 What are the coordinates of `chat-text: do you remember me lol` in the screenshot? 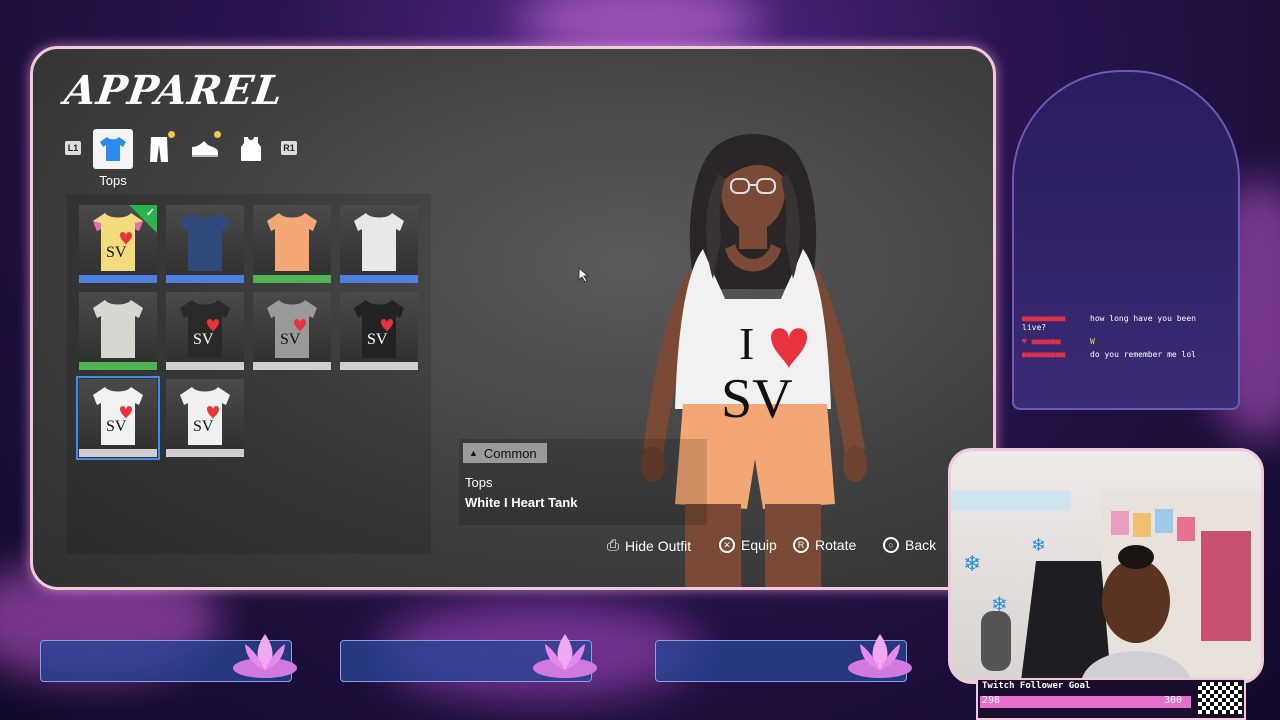 It's located at (1143, 354).